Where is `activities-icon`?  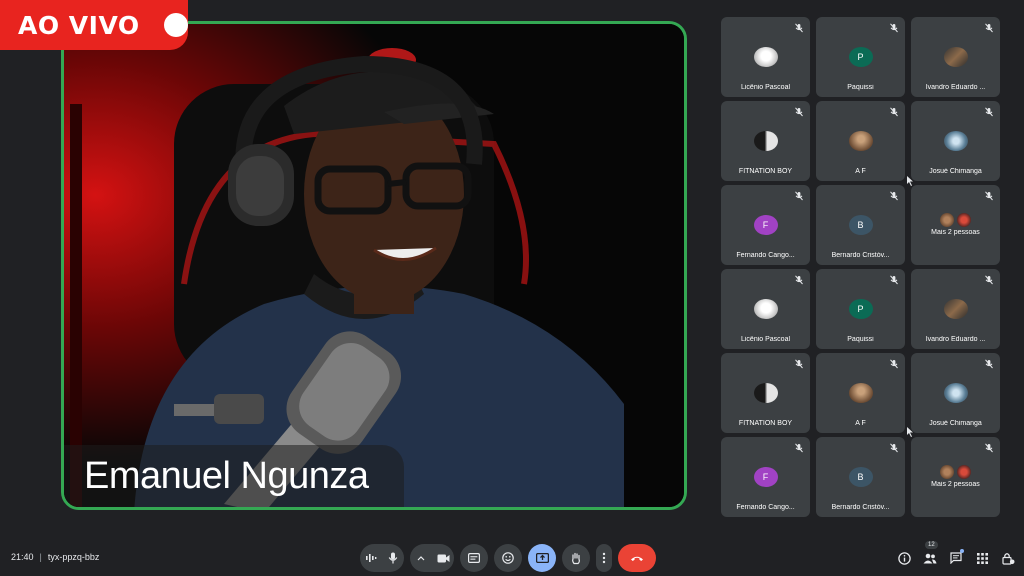 activities-icon is located at coordinates (982, 558).